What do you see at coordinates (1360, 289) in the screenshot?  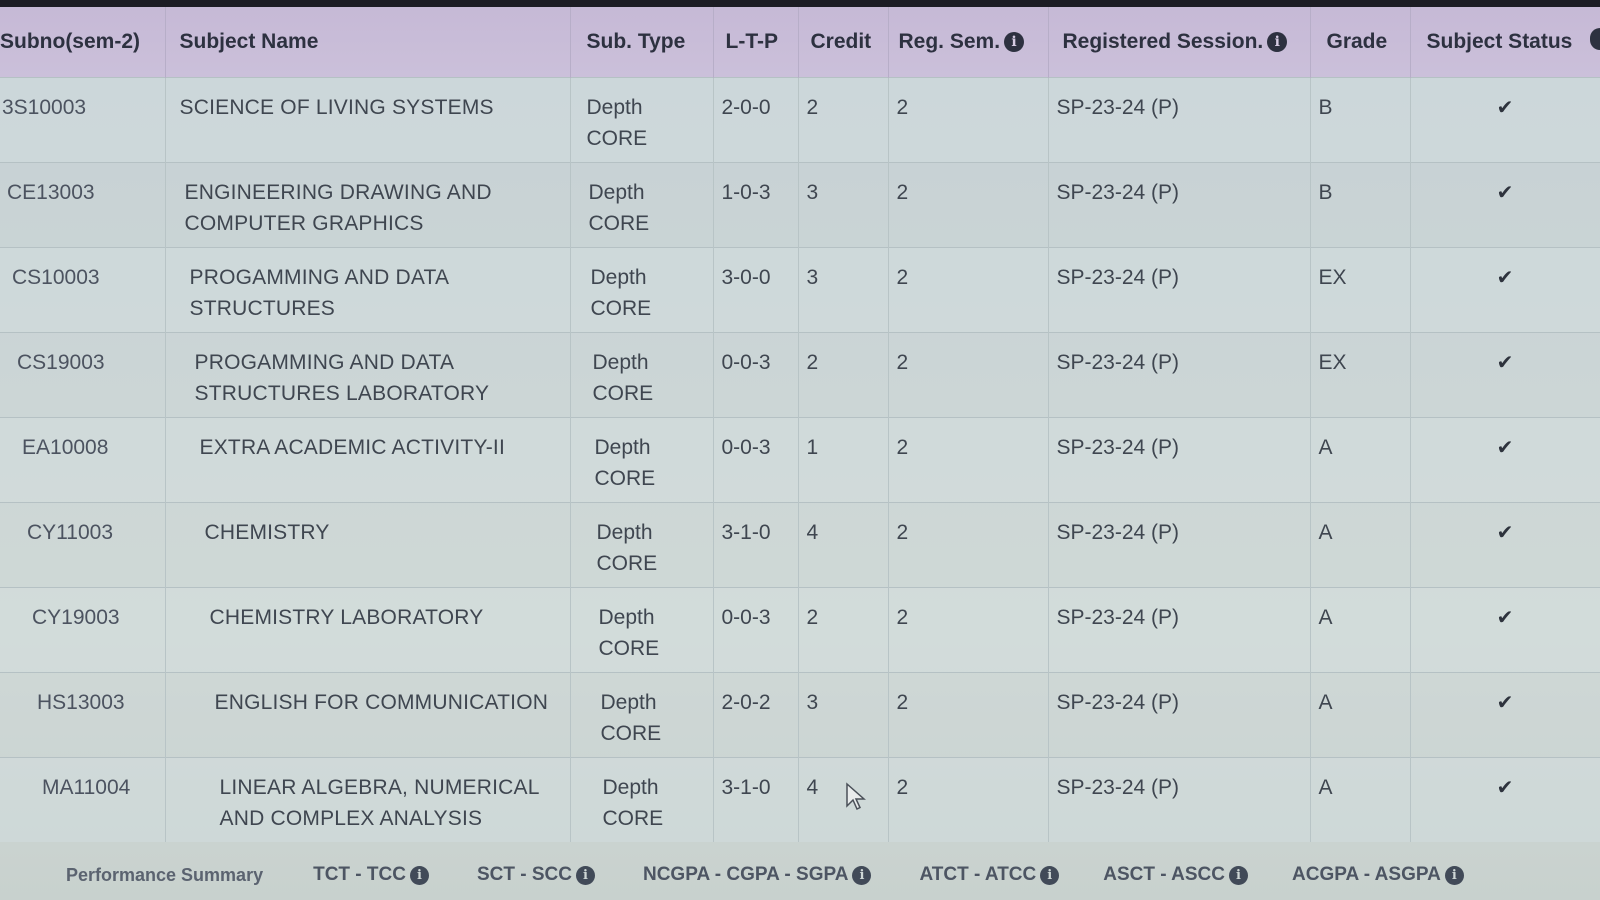 I see `subject-grade: EX` at bounding box center [1360, 289].